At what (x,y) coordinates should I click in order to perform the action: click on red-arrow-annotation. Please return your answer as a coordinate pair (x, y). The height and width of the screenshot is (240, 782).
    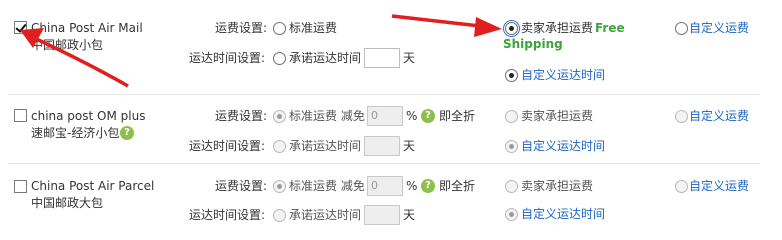
    Looking at the image, I should click on (446, 25).